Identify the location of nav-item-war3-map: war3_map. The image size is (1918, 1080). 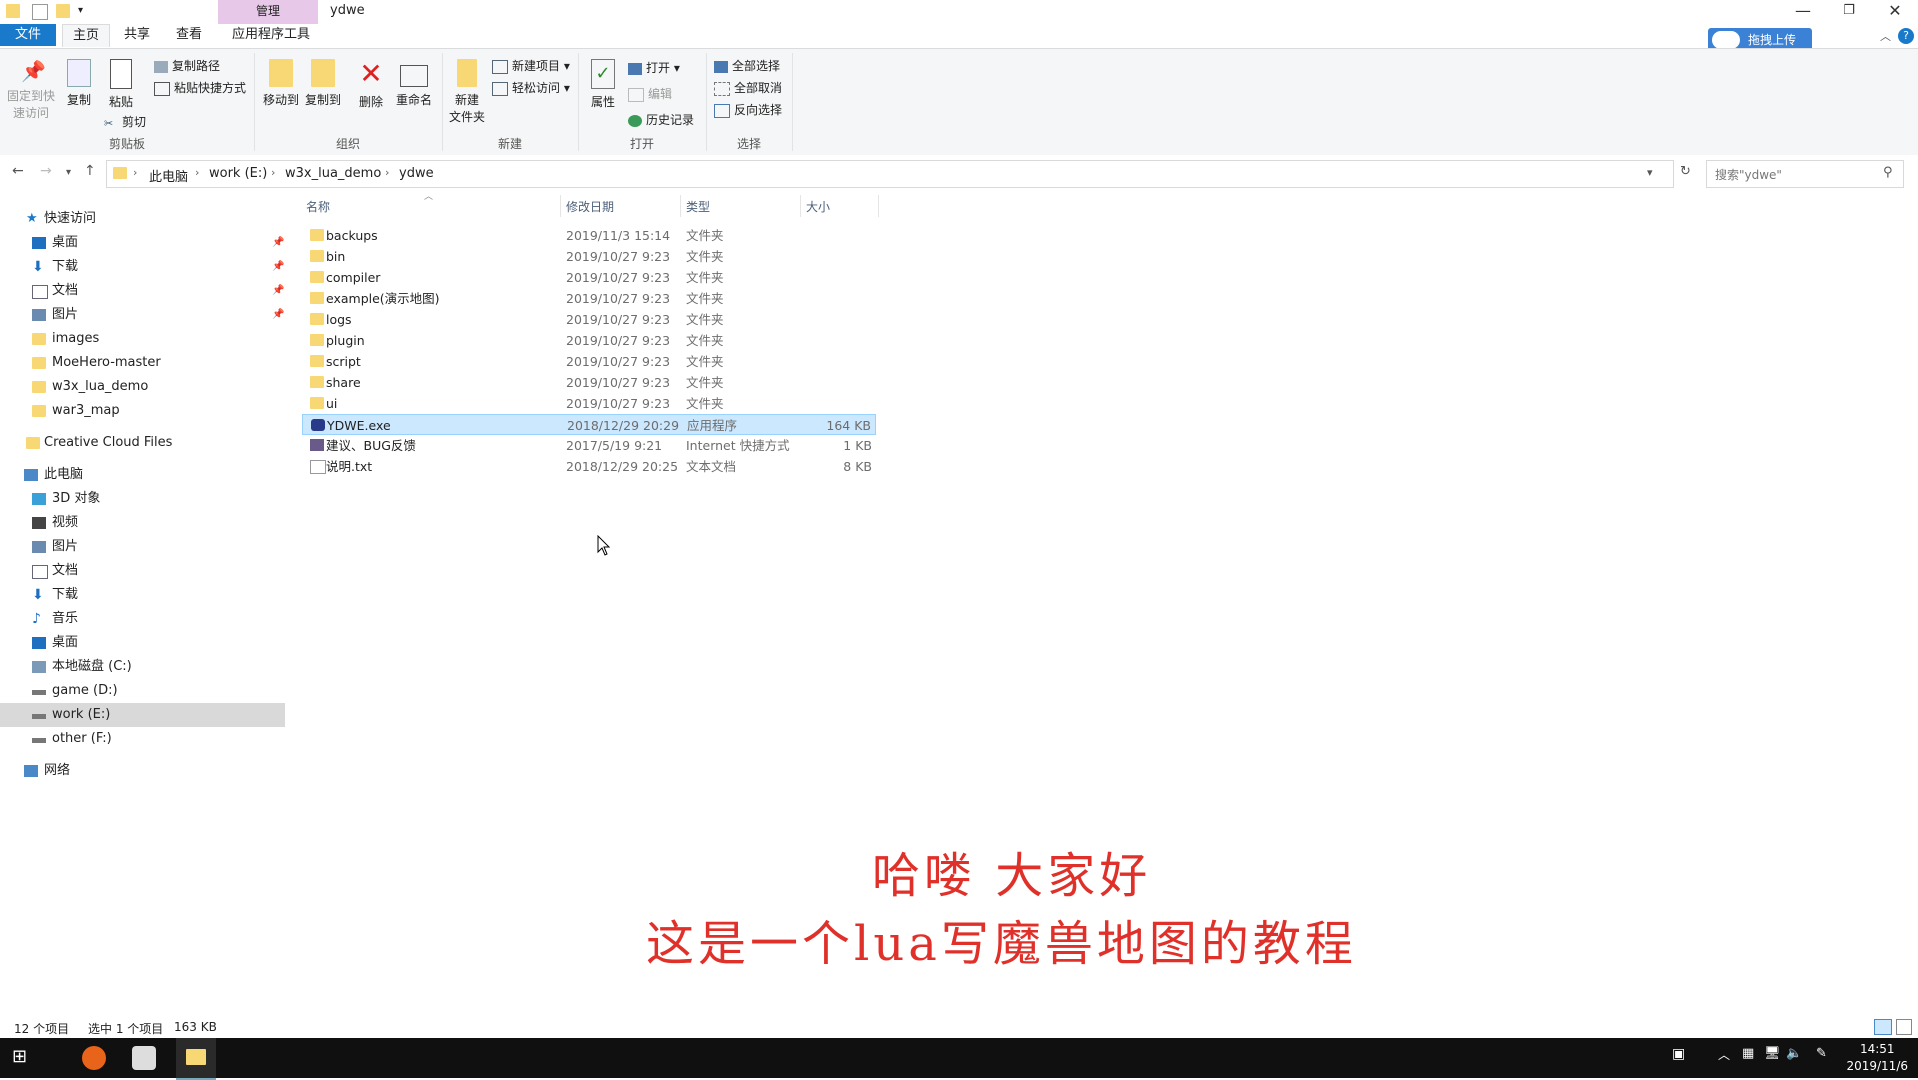
(142, 411).